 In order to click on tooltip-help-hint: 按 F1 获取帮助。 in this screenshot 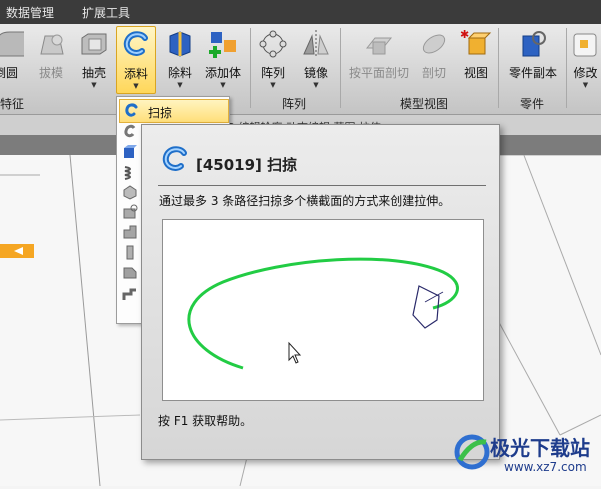, I will do `click(205, 421)`.